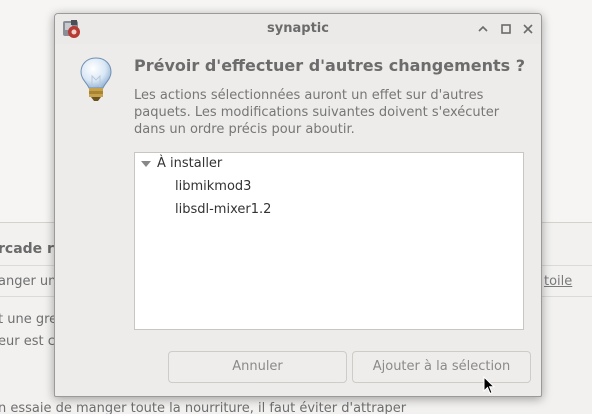 Image resolution: width=592 pixels, height=414 pixels. I want to click on background-text-line: t une gre, so click(29, 319).